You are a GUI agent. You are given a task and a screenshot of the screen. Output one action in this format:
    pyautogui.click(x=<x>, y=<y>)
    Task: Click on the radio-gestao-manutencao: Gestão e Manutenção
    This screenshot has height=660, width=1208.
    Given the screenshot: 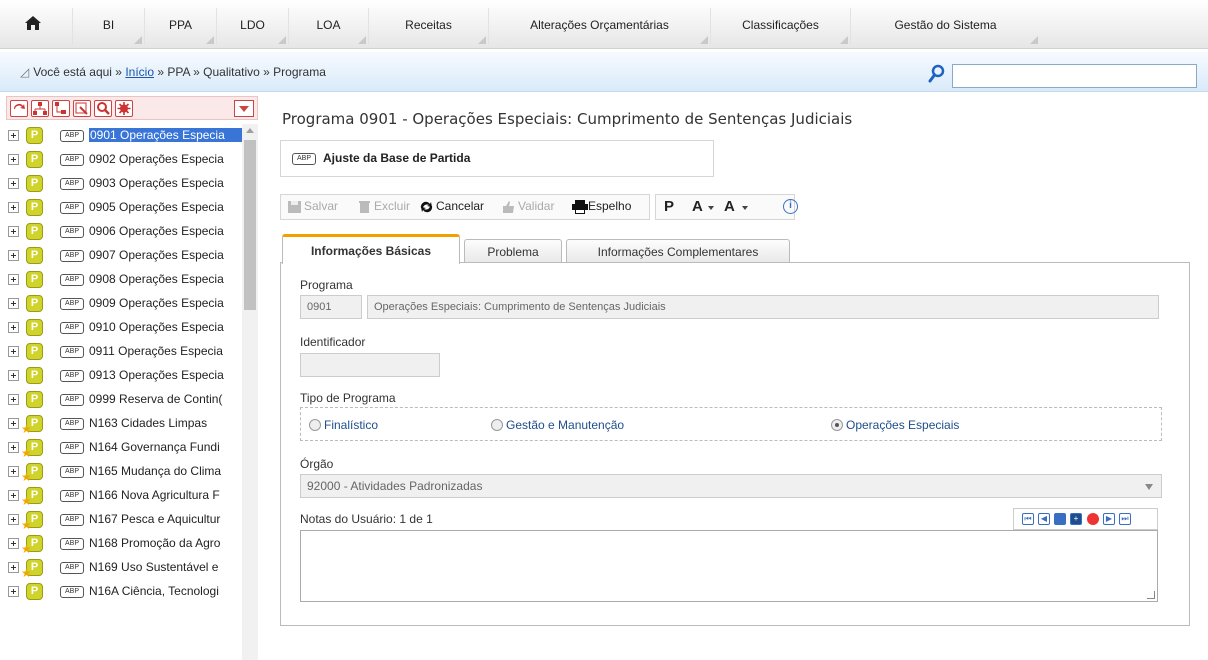 What is the action you would take?
    pyautogui.click(x=557, y=425)
    